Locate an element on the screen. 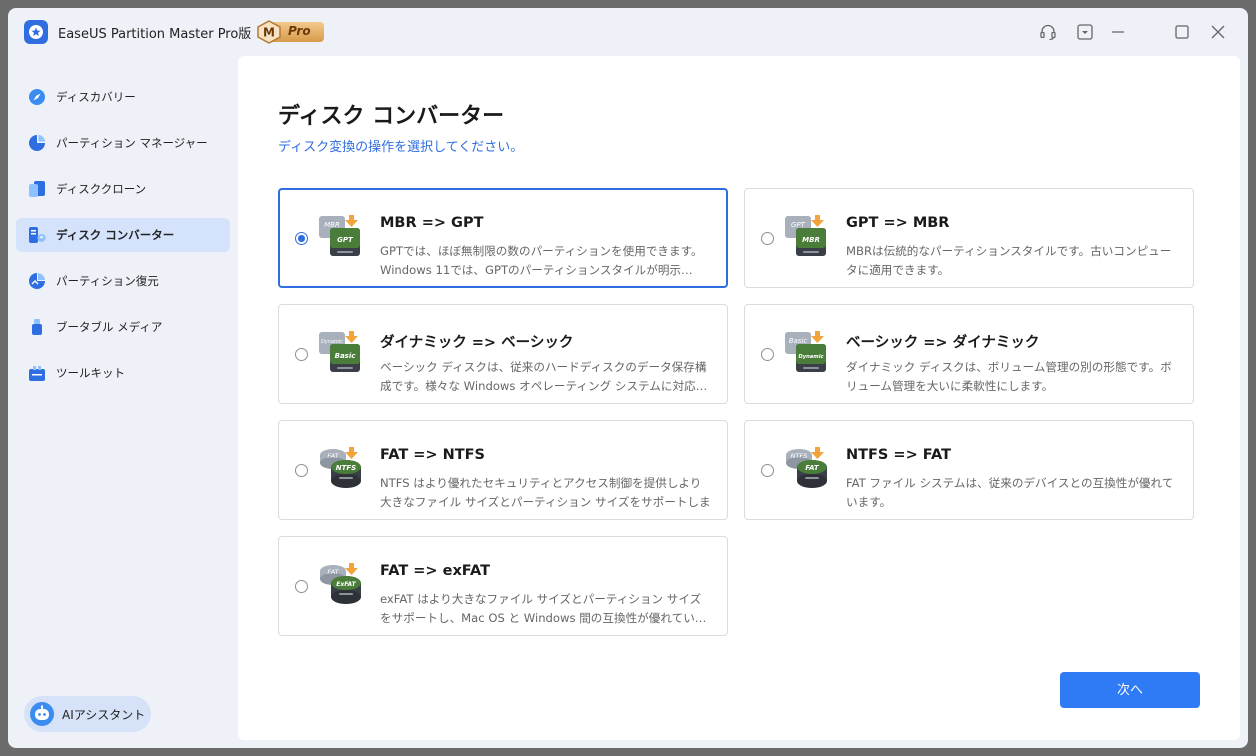  maximize-icon is located at coordinates (1182, 32).